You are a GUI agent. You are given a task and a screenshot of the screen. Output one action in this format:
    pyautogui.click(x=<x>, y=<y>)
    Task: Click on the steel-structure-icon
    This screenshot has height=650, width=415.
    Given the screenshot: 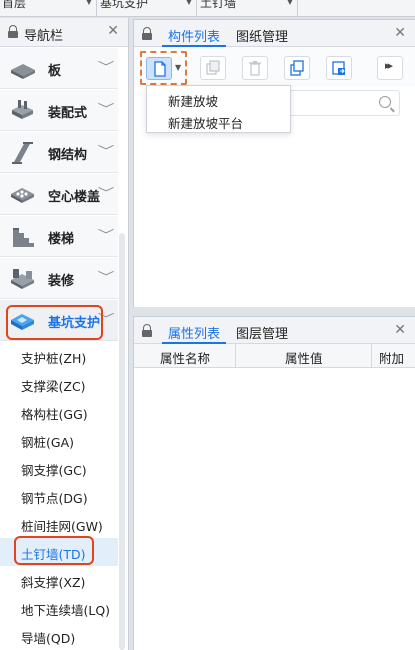 What is the action you would take?
    pyautogui.click(x=22, y=153)
    